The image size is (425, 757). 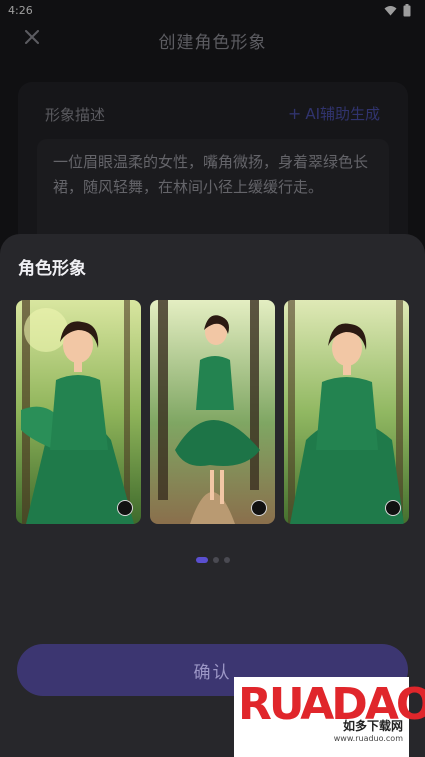 I want to click on watermark-logo: RUADAO 如多下载网 www.ruaduo.com, so click(x=329, y=717).